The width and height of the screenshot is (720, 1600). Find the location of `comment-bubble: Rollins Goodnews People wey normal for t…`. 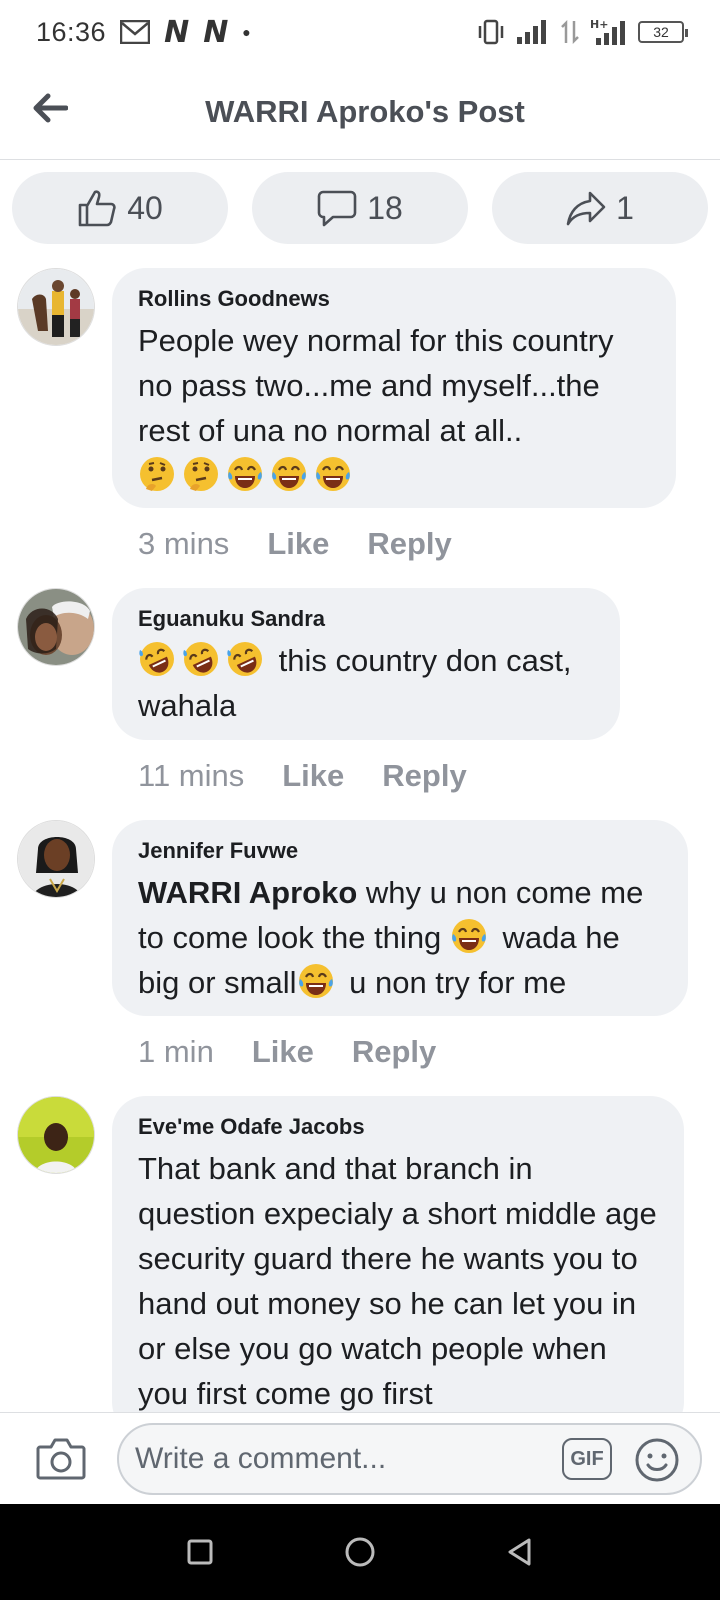

comment-bubble: Rollins Goodnews People wey normal for t… is located at coordinates (394, 388).